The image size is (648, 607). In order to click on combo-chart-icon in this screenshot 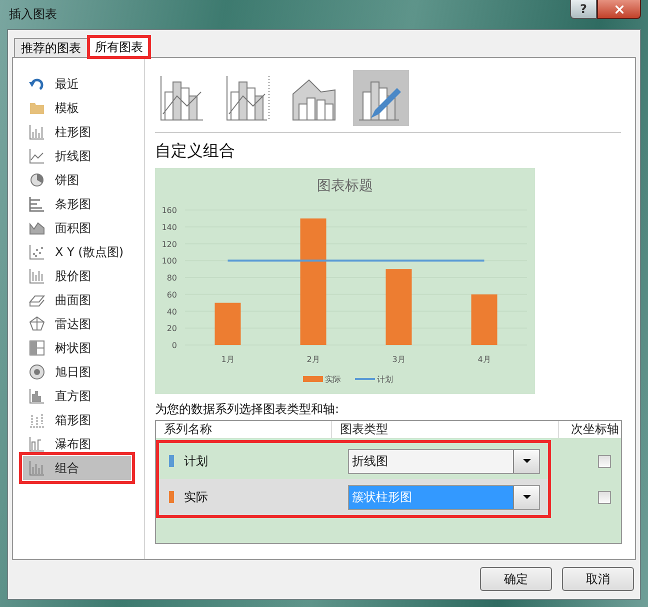, I will do `click(37, 468)`.